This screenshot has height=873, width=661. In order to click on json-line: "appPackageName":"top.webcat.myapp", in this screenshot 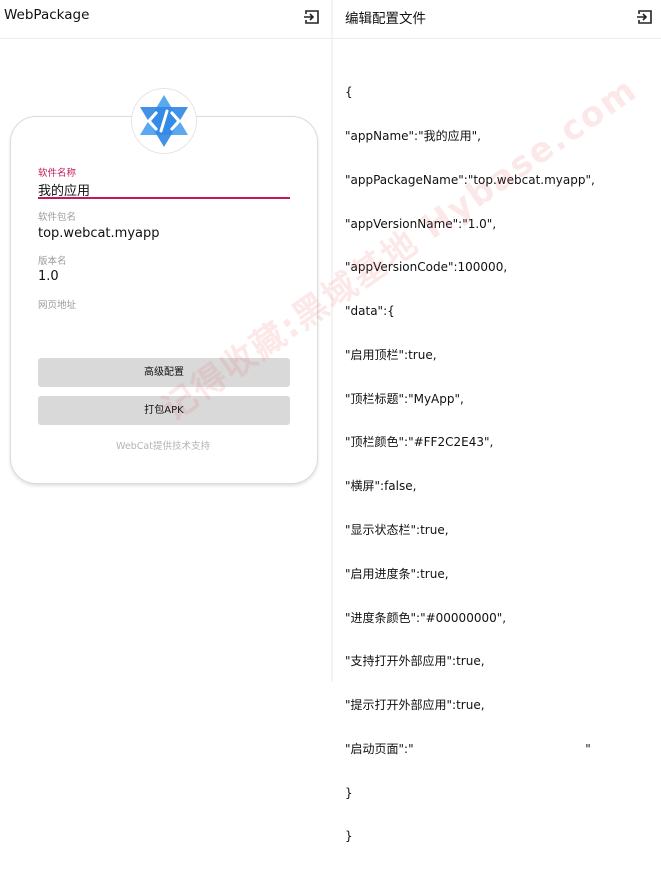, I will do `click(470, 179)`.